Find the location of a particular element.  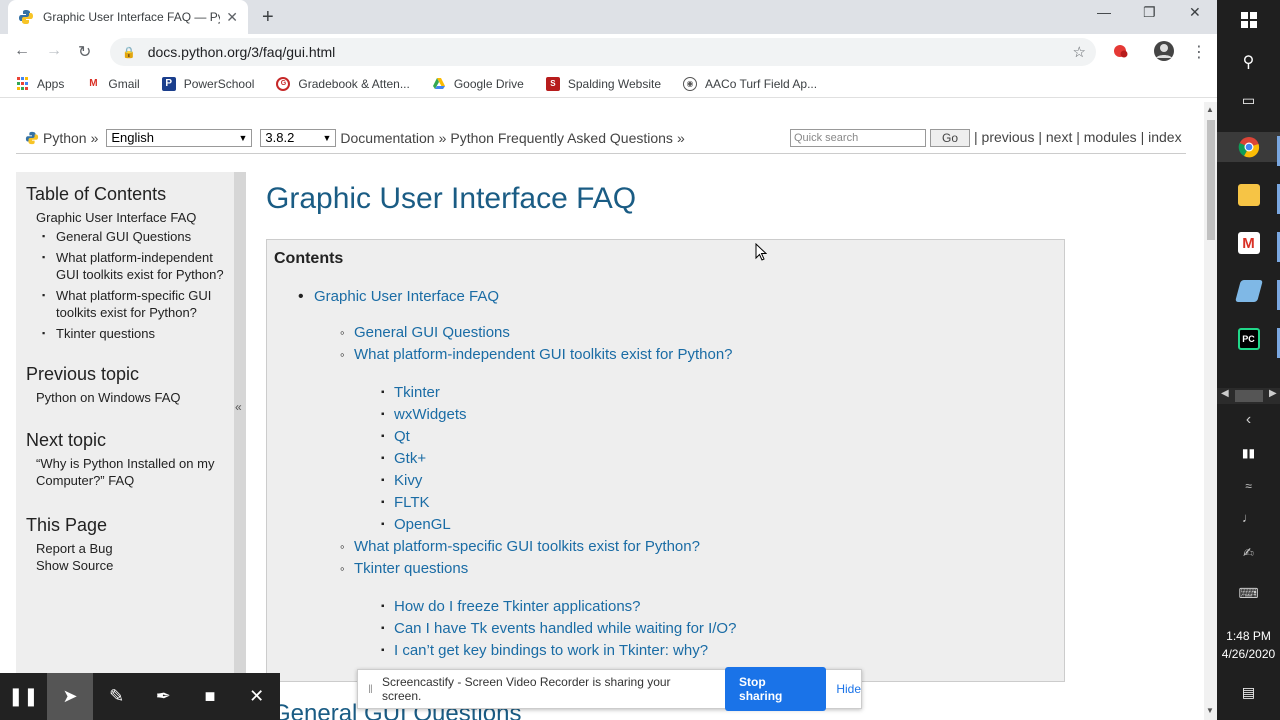

version-value: 3.8.2 is located at coordinates (280, 137).